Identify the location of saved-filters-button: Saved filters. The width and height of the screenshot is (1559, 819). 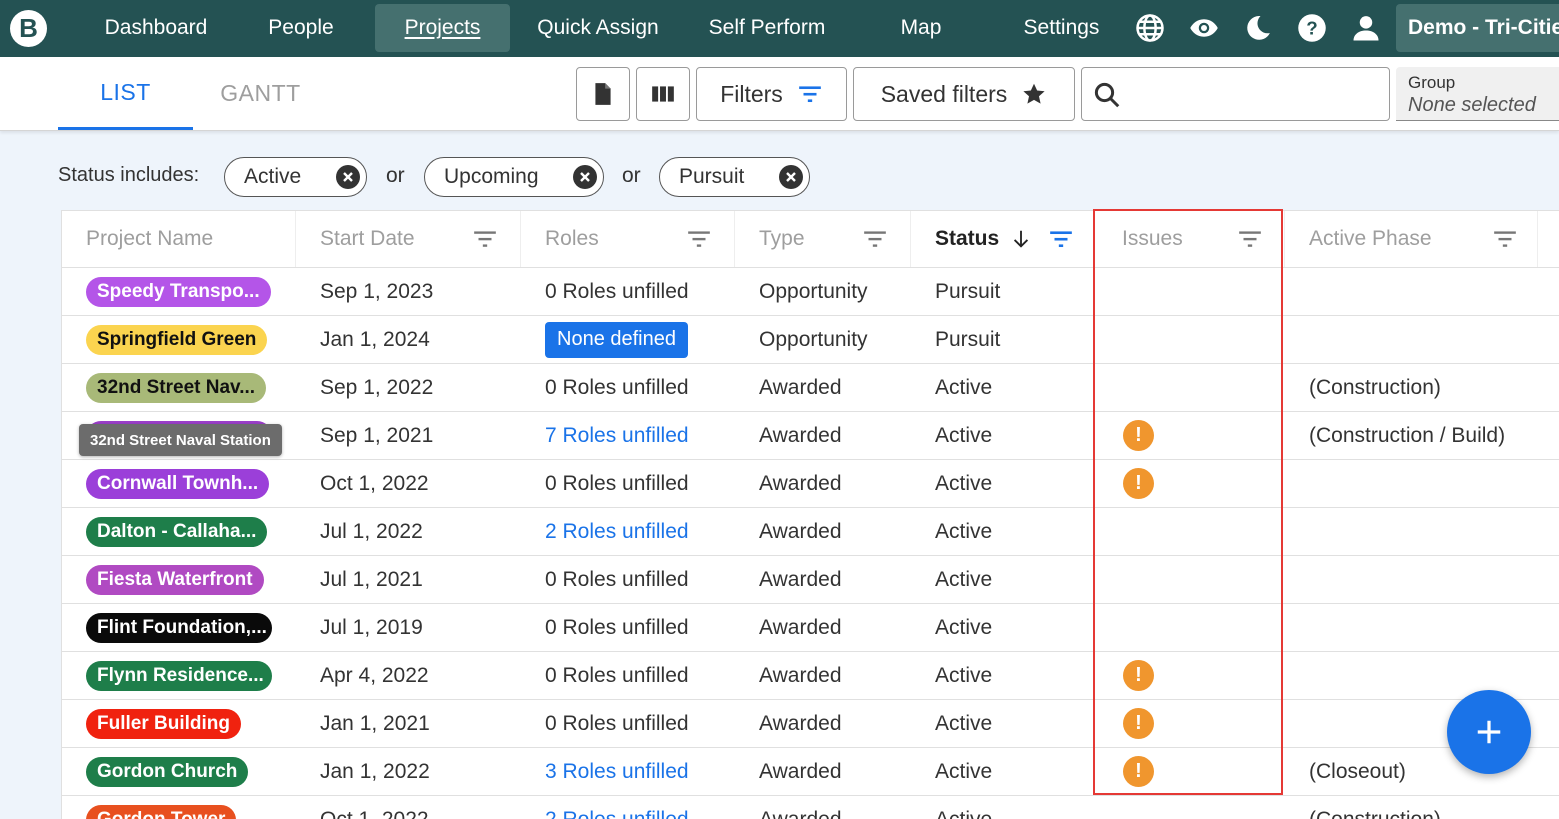
(964, 94).